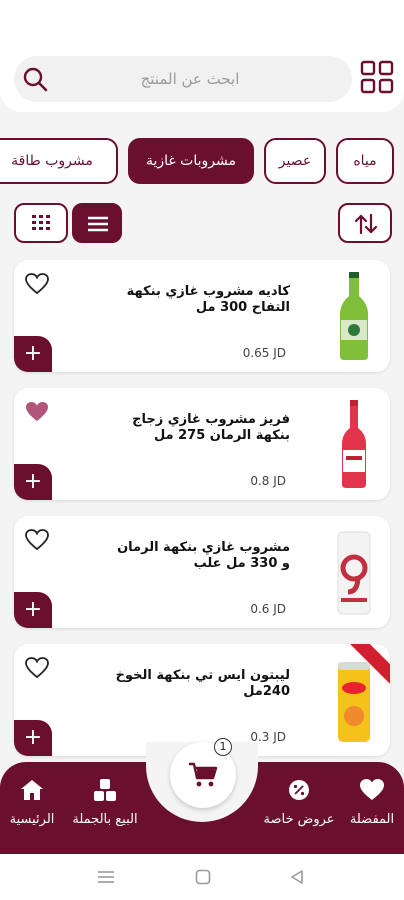 The height and width of the screenshot is (900, 404). Describe the element at coordinates (203, 774) in the screenshot. I see `cart-icon` at that location.